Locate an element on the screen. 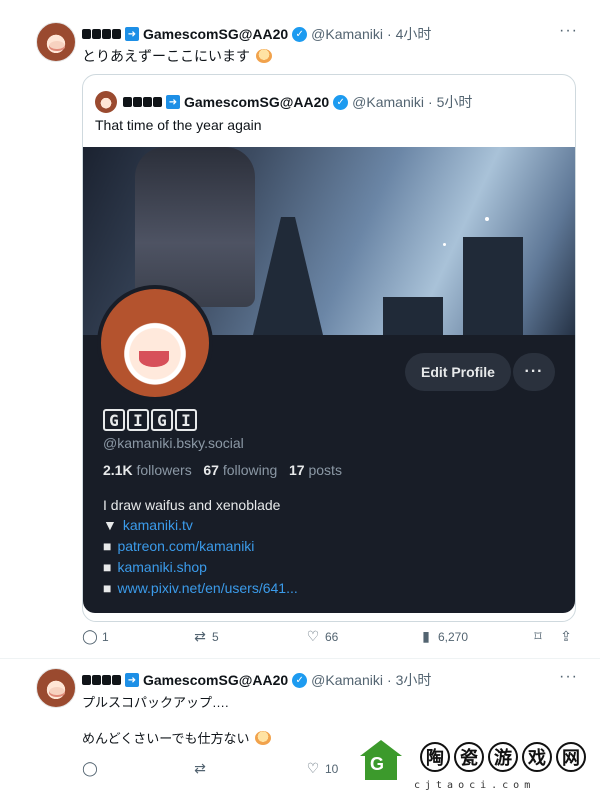 This screenshot has width=600, height=797. followers-label: followers is located at coordinates (162, 470).